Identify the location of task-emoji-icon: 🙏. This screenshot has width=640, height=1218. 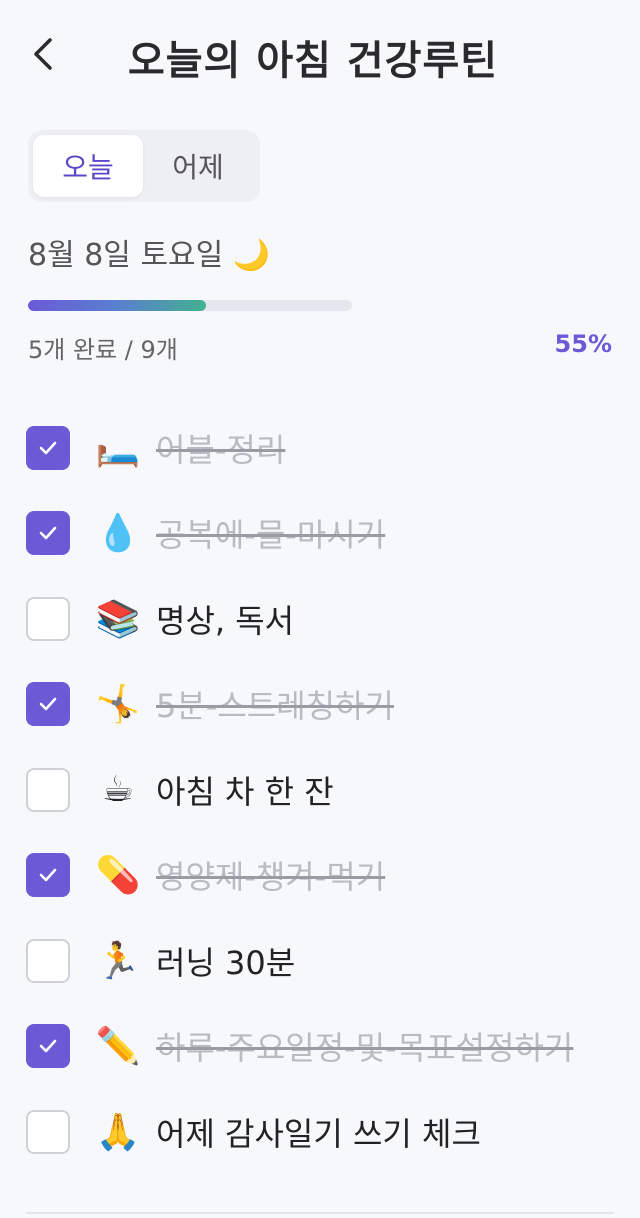
(118, 1132).